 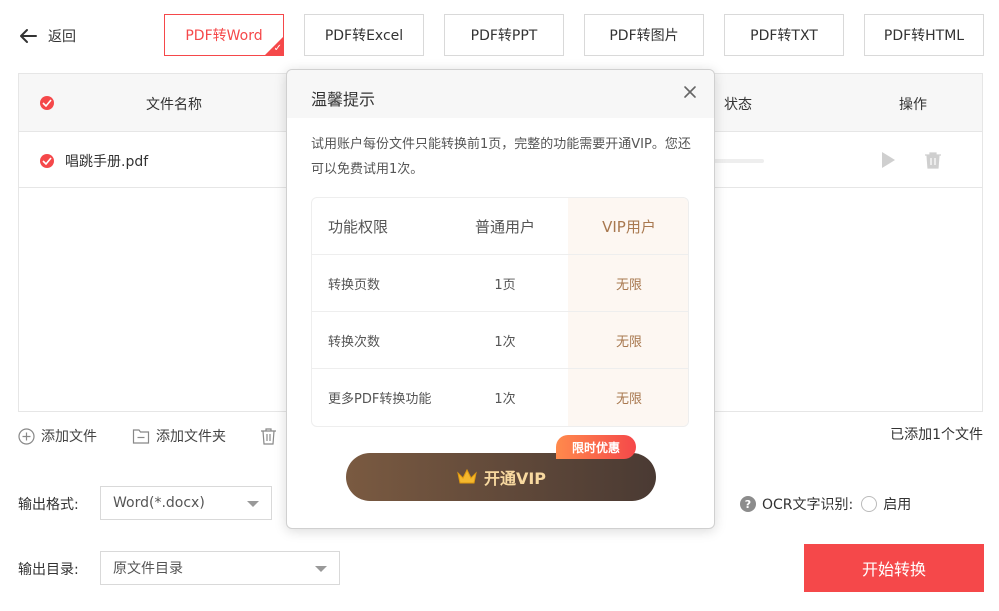 What do you see at coordinates (924, 35) in the screenshot?
I see `tab-pdf-to-html: PDF转HTML` at bounding box center [924, 35].